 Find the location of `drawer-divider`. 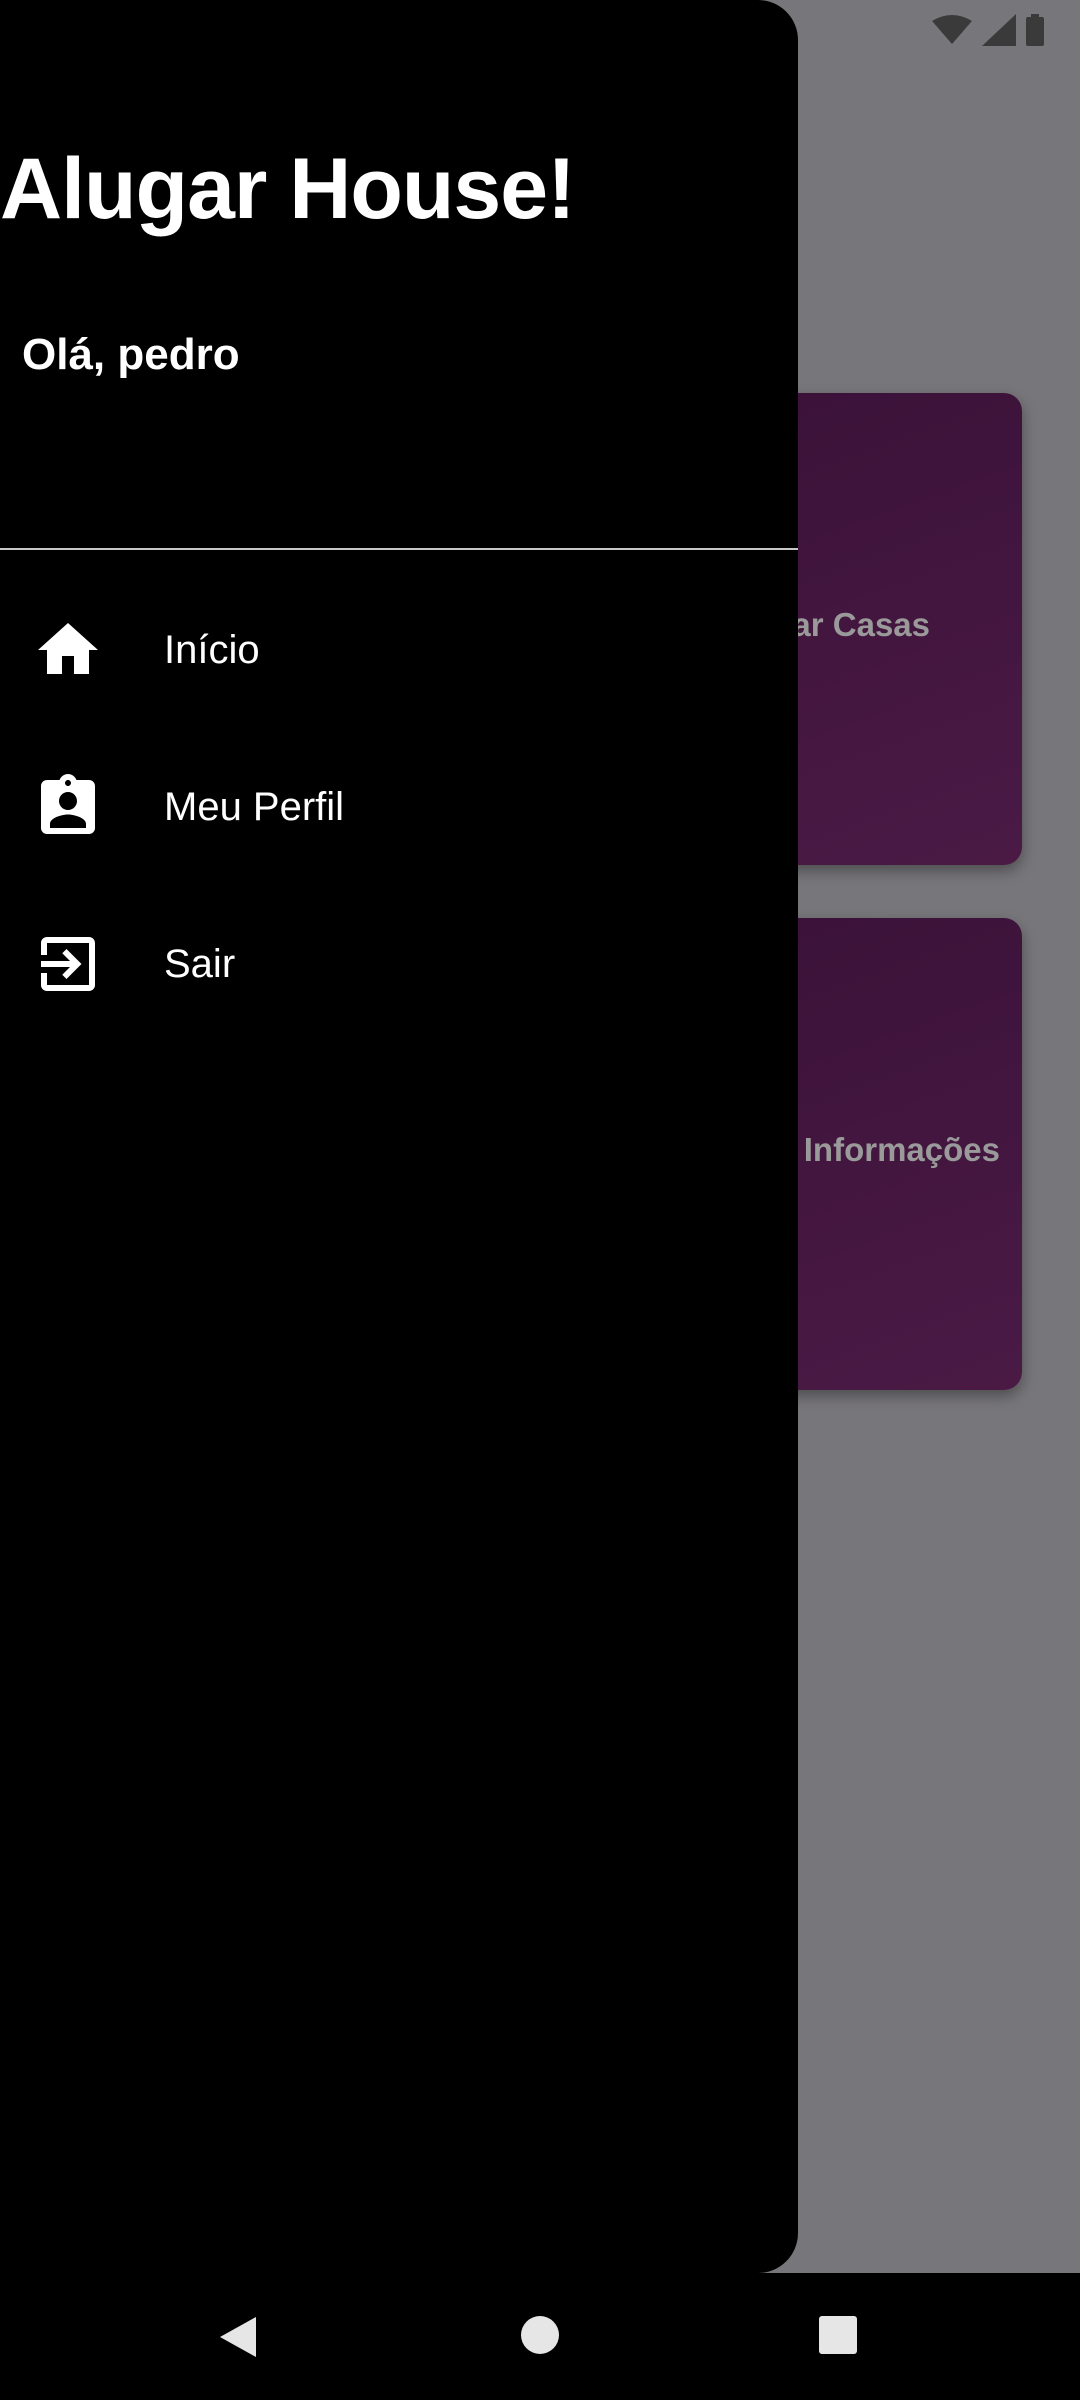

drawer-divider is located at coordinates (399, 549).